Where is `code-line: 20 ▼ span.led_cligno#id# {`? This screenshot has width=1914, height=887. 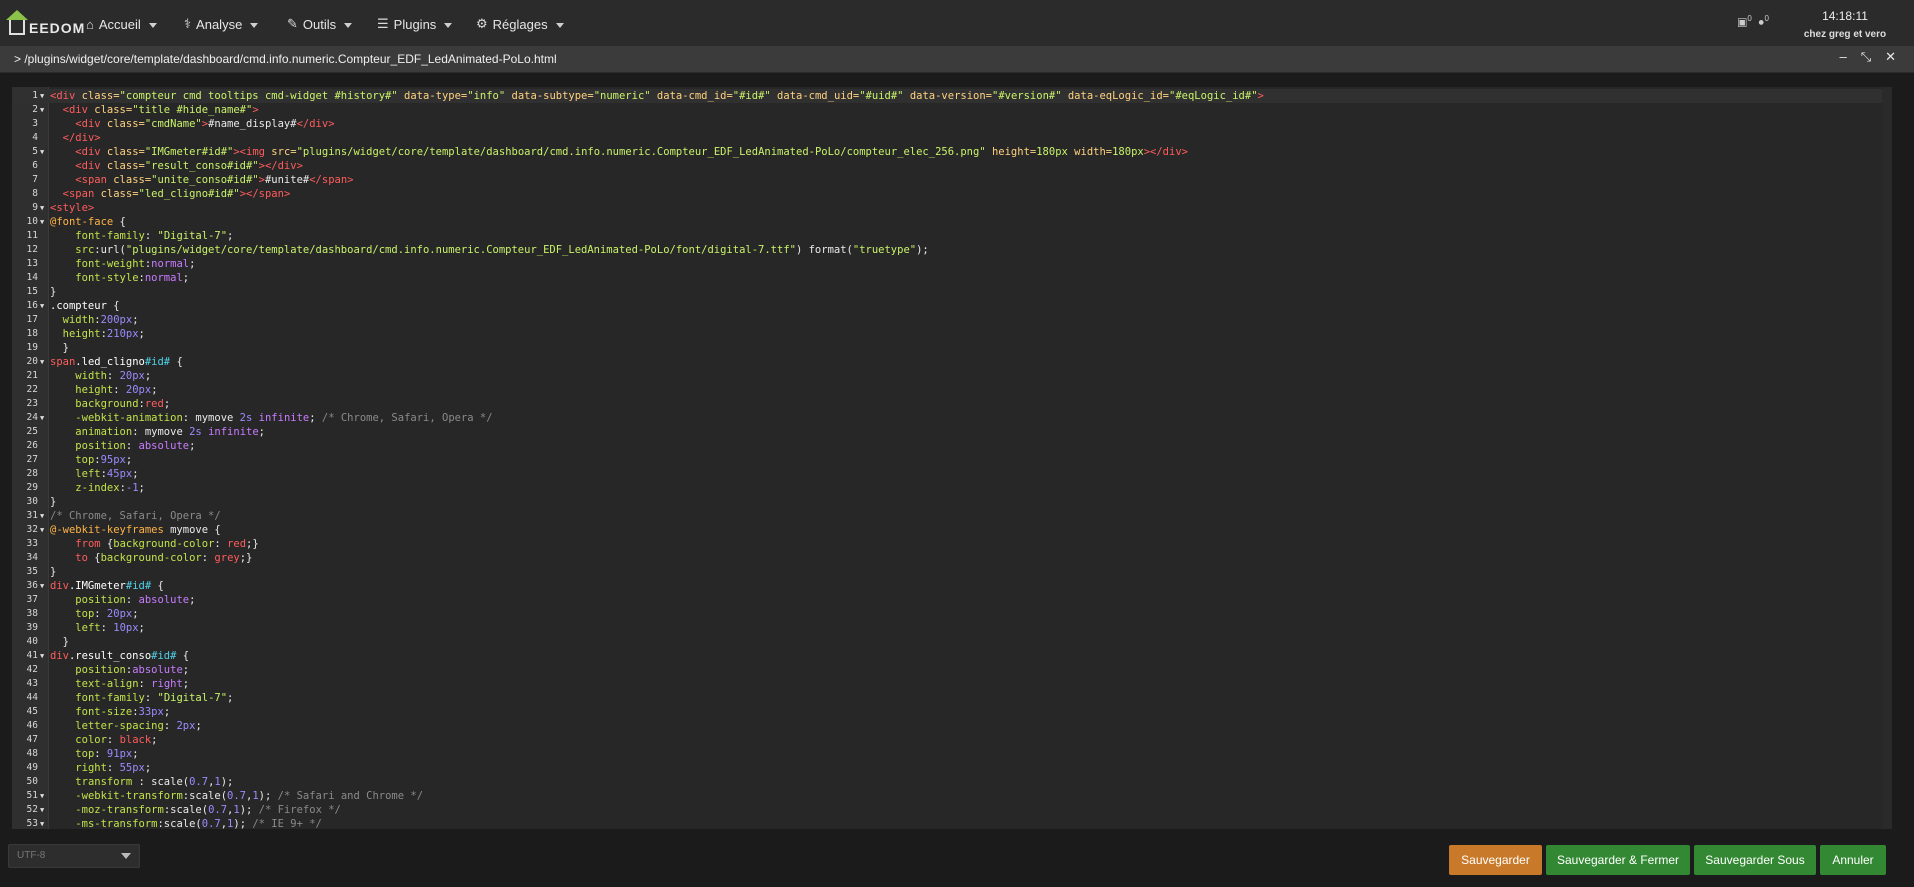
code-line: 20 ▼ span.led_cligno#id# { is located at coordinates (952, 362).